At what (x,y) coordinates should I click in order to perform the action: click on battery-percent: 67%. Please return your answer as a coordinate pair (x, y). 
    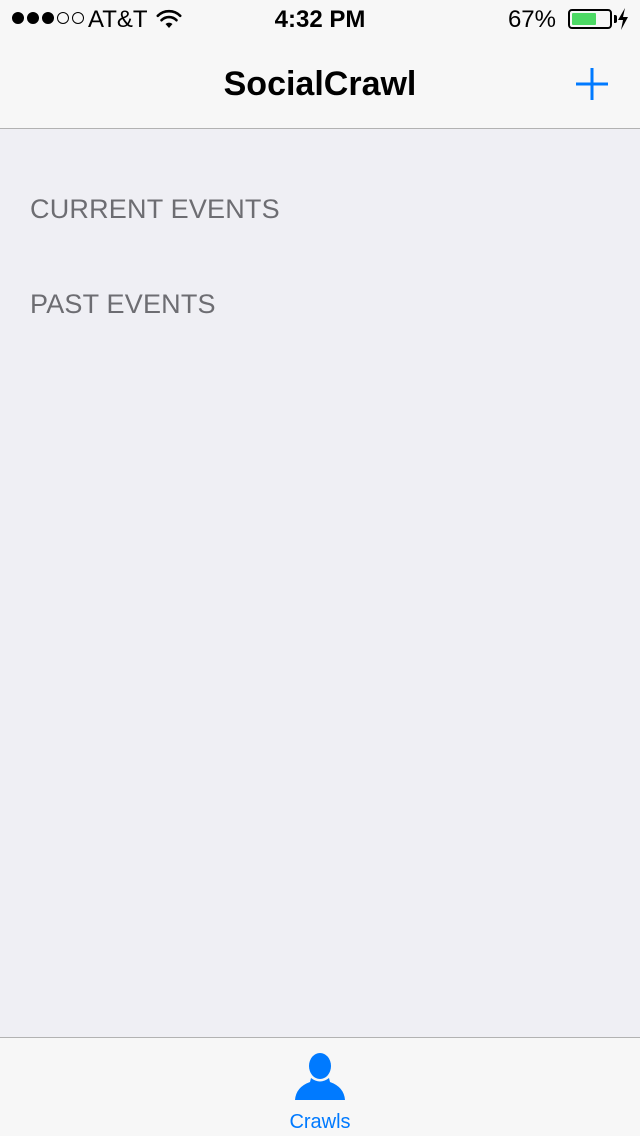
    Looking at the image, I should click on (531, 19).